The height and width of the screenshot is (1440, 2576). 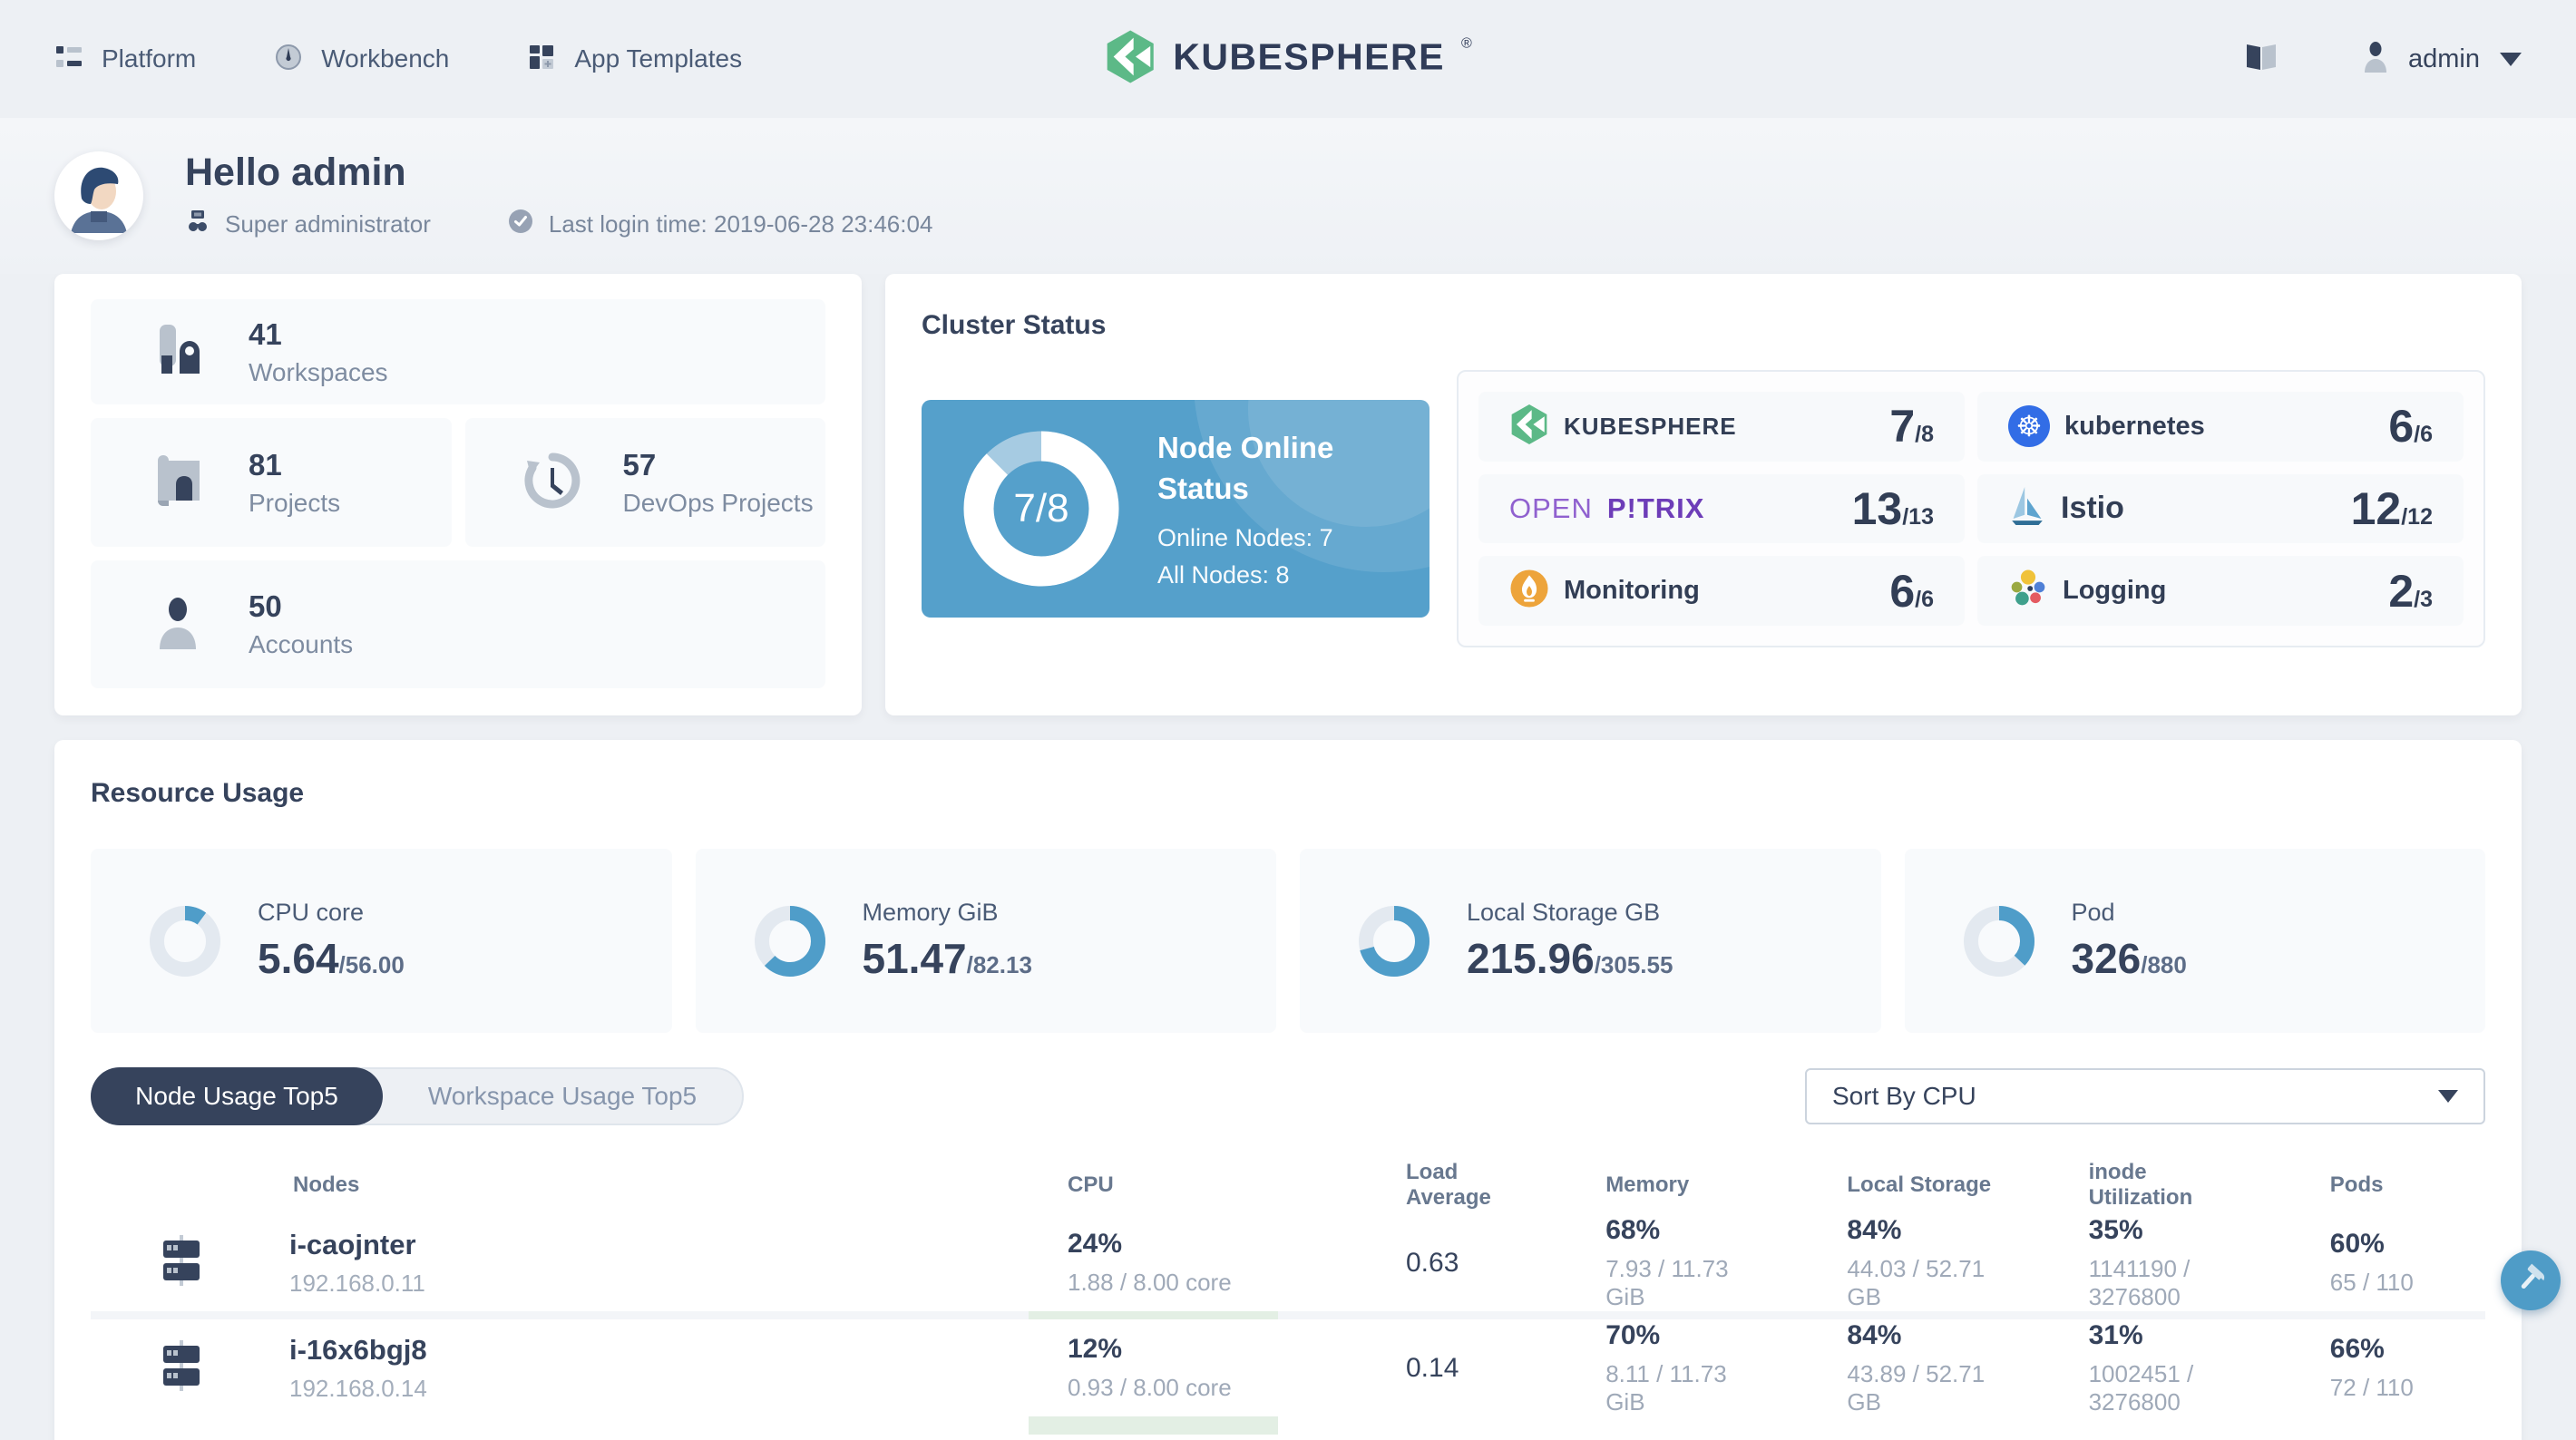 I want to click on node-online-ratio: 7/8, so click(x=1041, y=508).